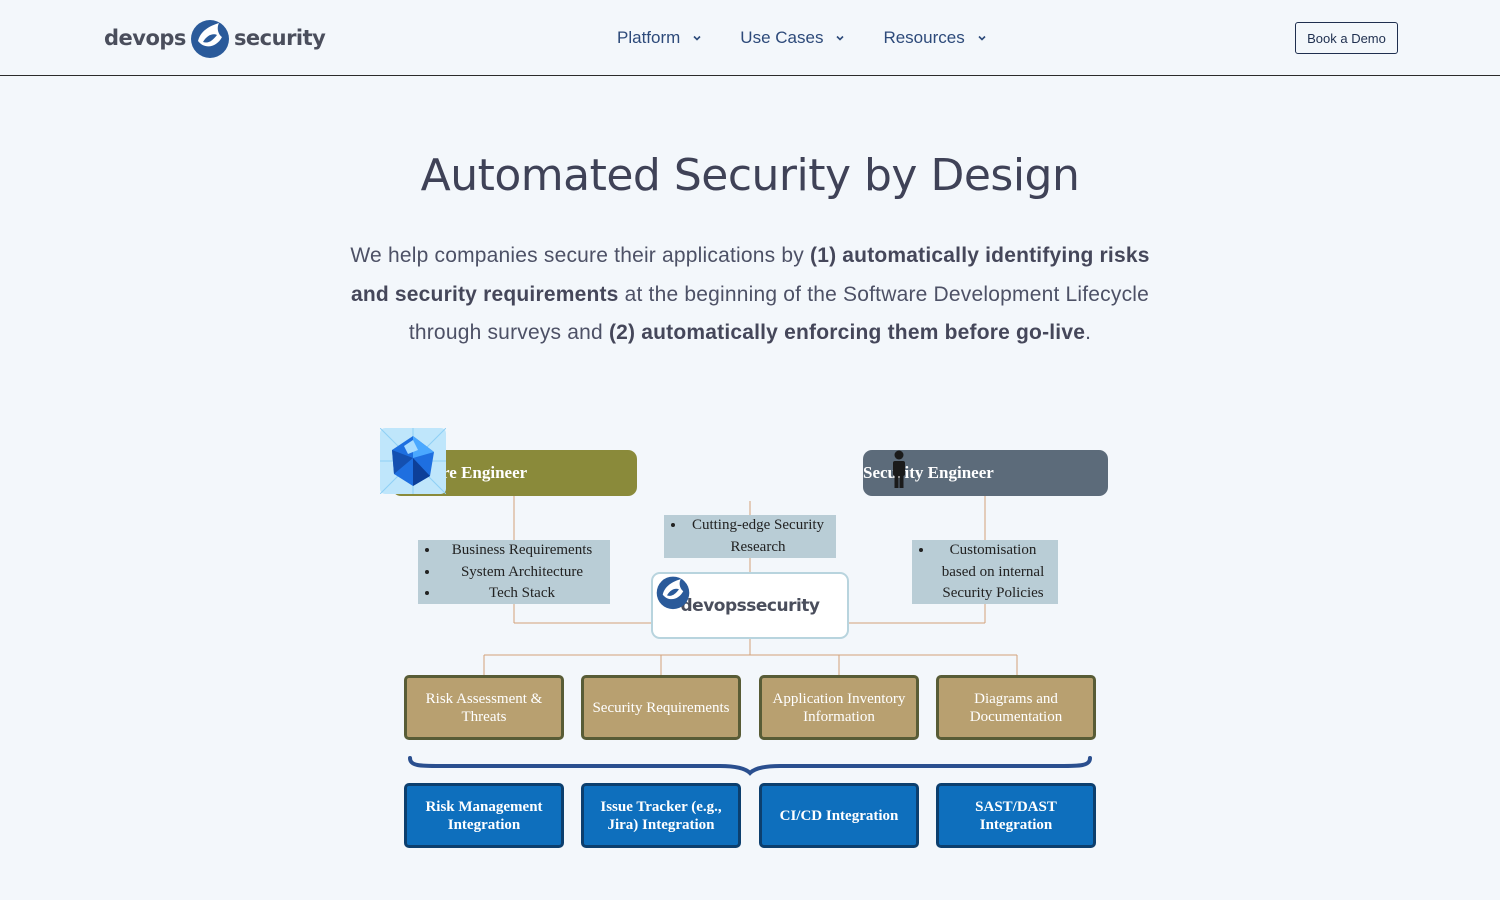  Describe the element at coordinates (782, 37) in the screenshot. I see `nav-label: Use Cases` at that location.